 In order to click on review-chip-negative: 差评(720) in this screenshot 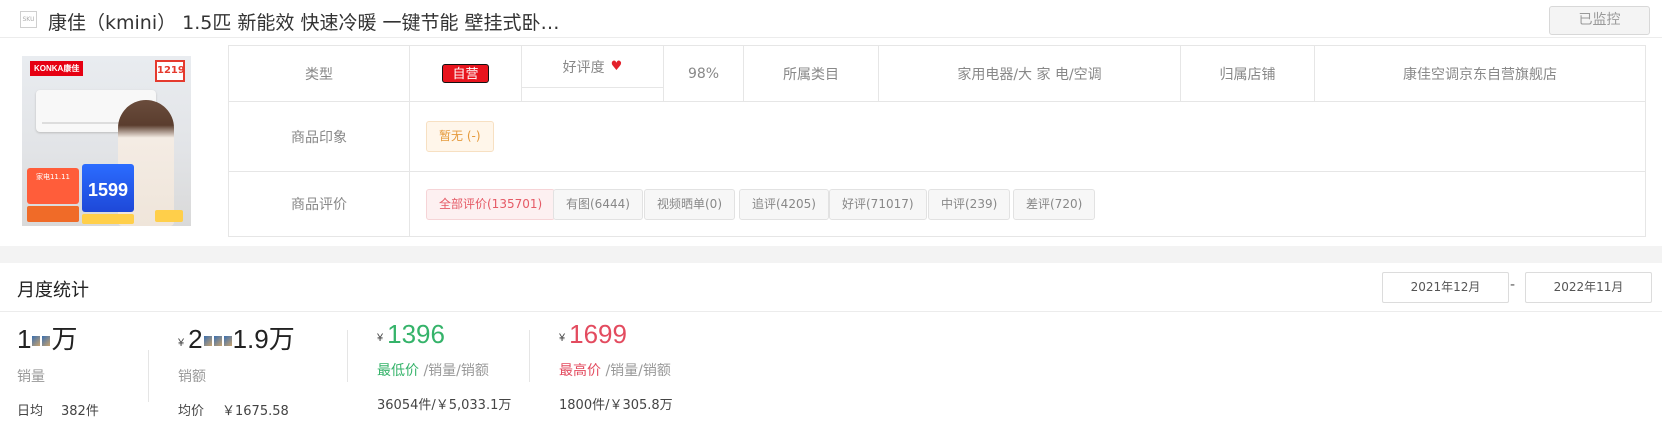, I will do `click(1054, 204)`.